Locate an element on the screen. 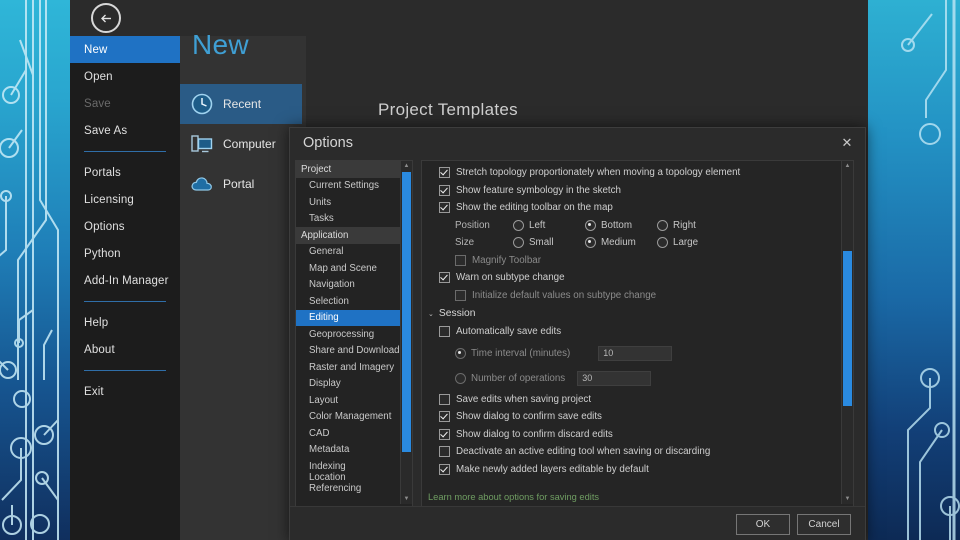 This screenshot has height=540, width=960. back-button is located at coordinates (106, 18).